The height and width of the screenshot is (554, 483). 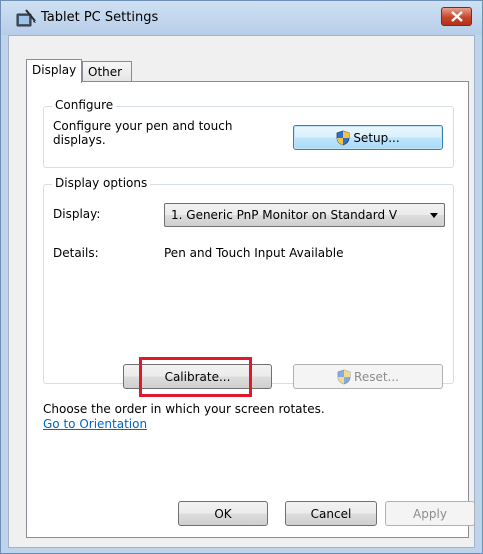 I want to click on tab-other-label: Other, so click(x=105, y=72).